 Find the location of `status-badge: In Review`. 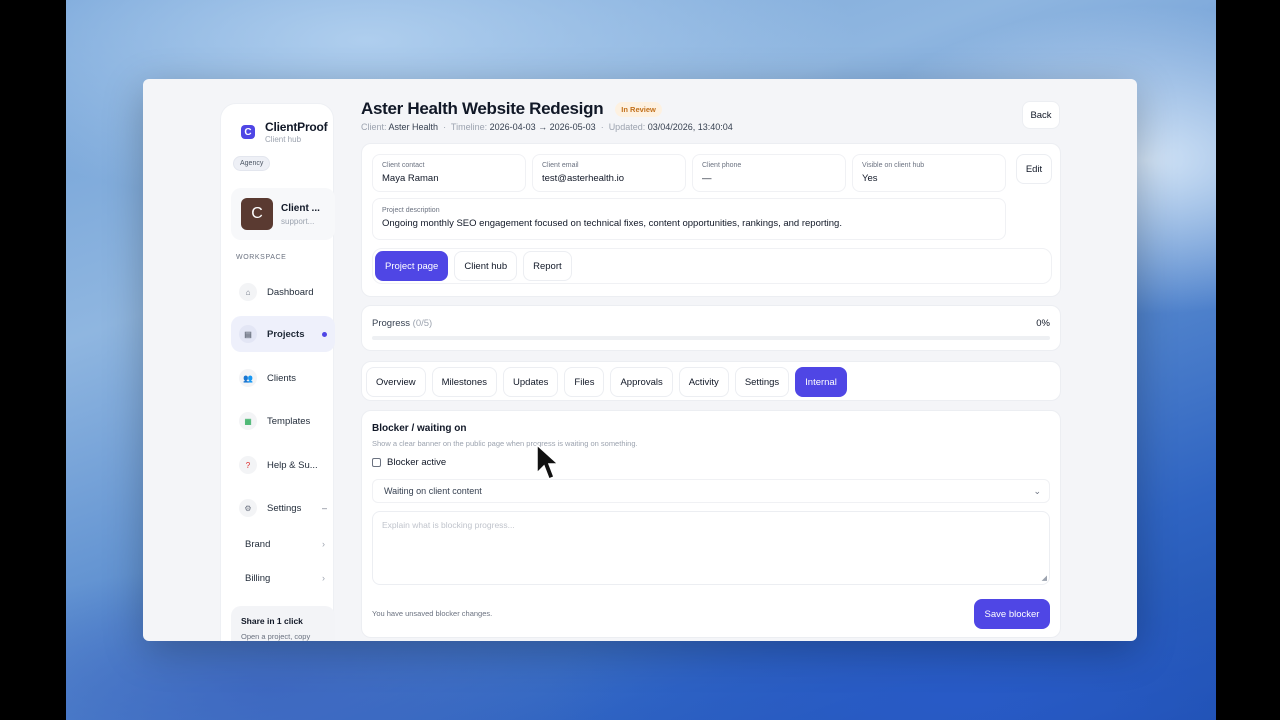

status-badge: In Review is located at coordinates (638, 109).